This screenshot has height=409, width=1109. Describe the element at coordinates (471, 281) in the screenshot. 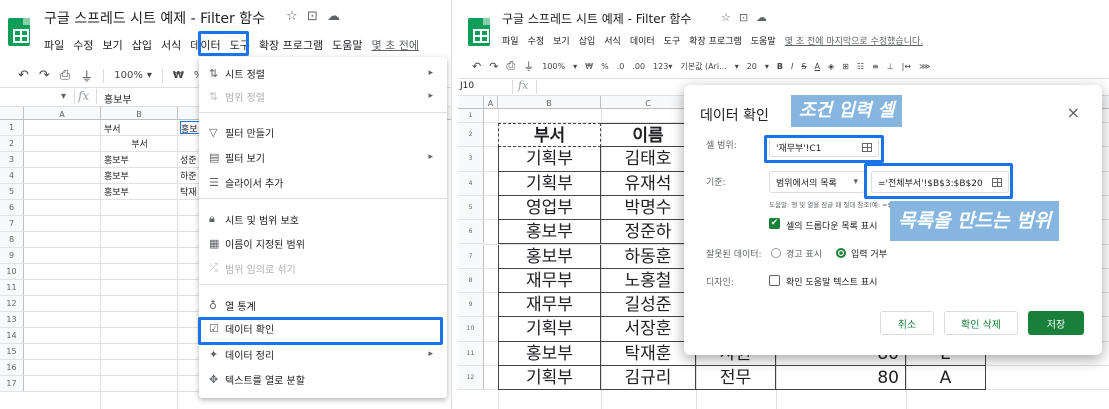

I see `row-header: 8` at that location.